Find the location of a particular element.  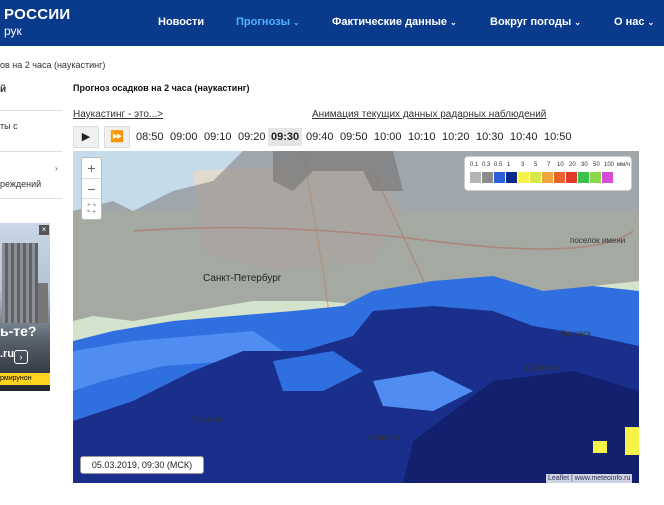

nav-item-actual-data: Фактические данные ⌄ is located at coordinates (394, 22).